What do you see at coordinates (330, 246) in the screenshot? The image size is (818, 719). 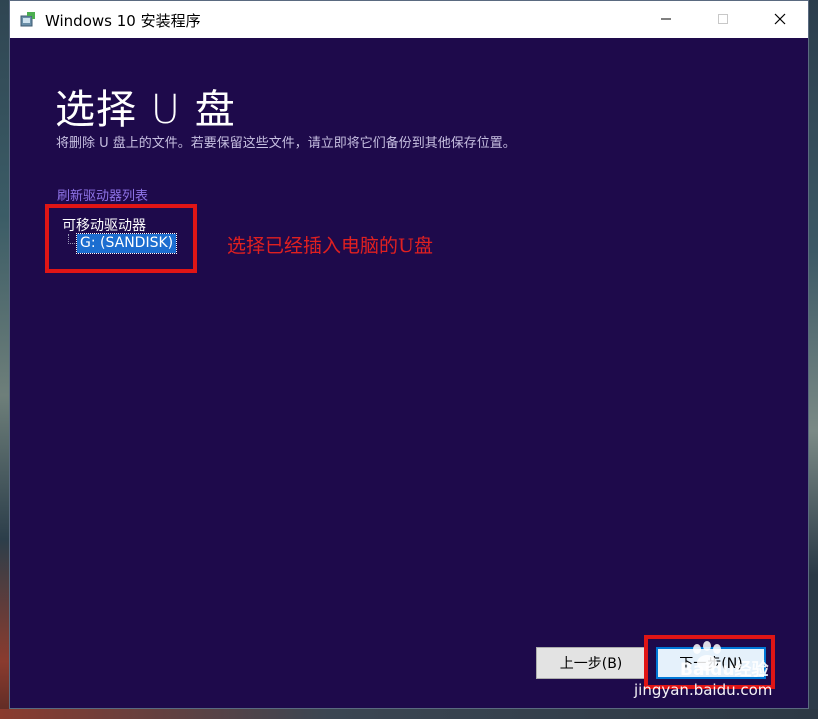 I see `annotation-text: 选择已经插入电脑的U盘` at bounding box center [330, 246].